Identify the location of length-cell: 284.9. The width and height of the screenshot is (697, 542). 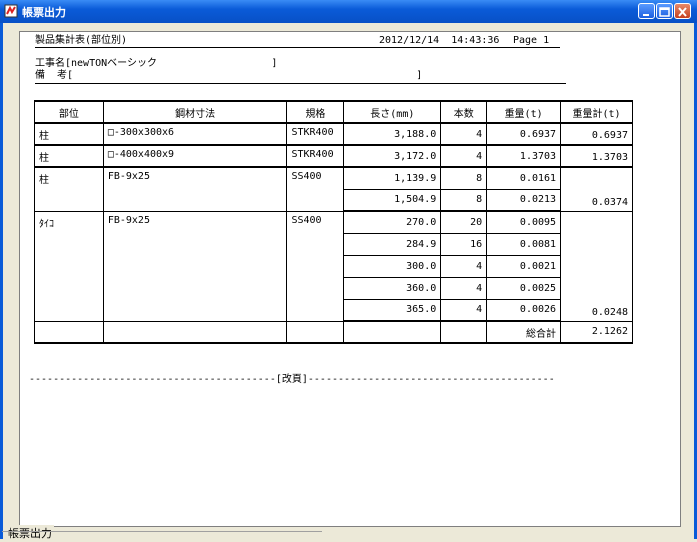
(392, 244).